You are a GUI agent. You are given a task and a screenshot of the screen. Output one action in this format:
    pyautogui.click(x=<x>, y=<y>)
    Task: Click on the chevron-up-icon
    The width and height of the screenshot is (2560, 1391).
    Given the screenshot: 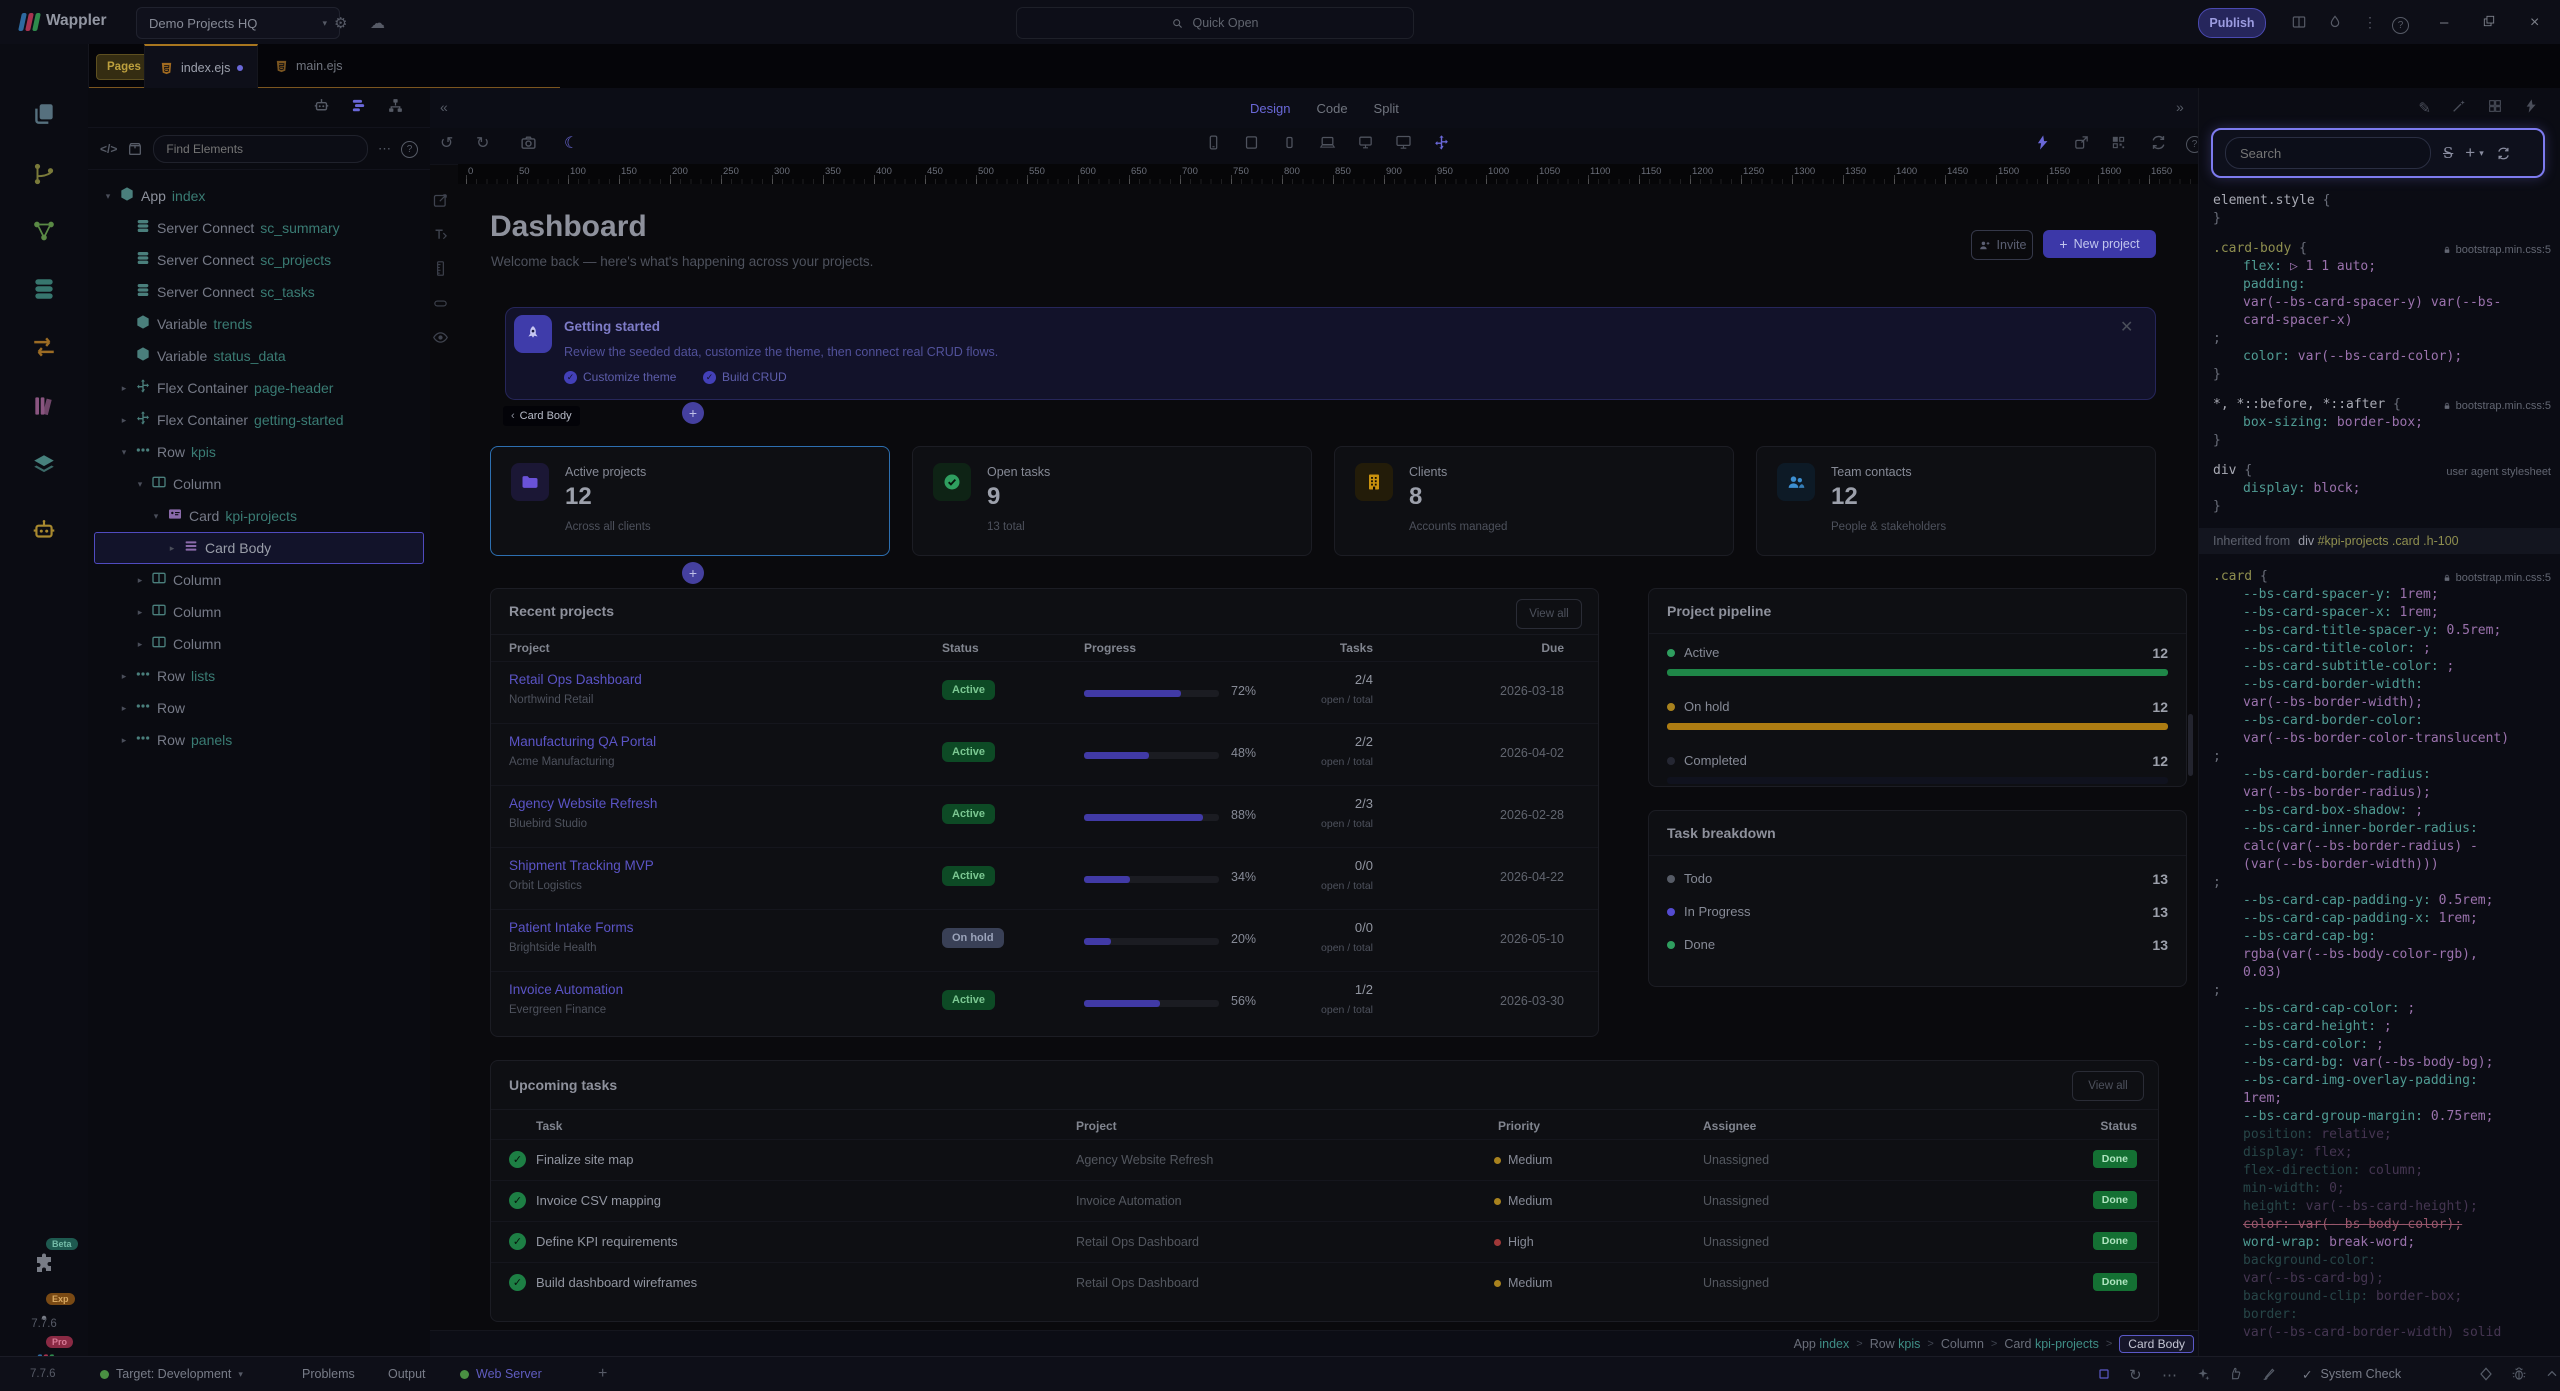 What is the action you would take?
    pyautogui.click(x=2552, y=1376)
    